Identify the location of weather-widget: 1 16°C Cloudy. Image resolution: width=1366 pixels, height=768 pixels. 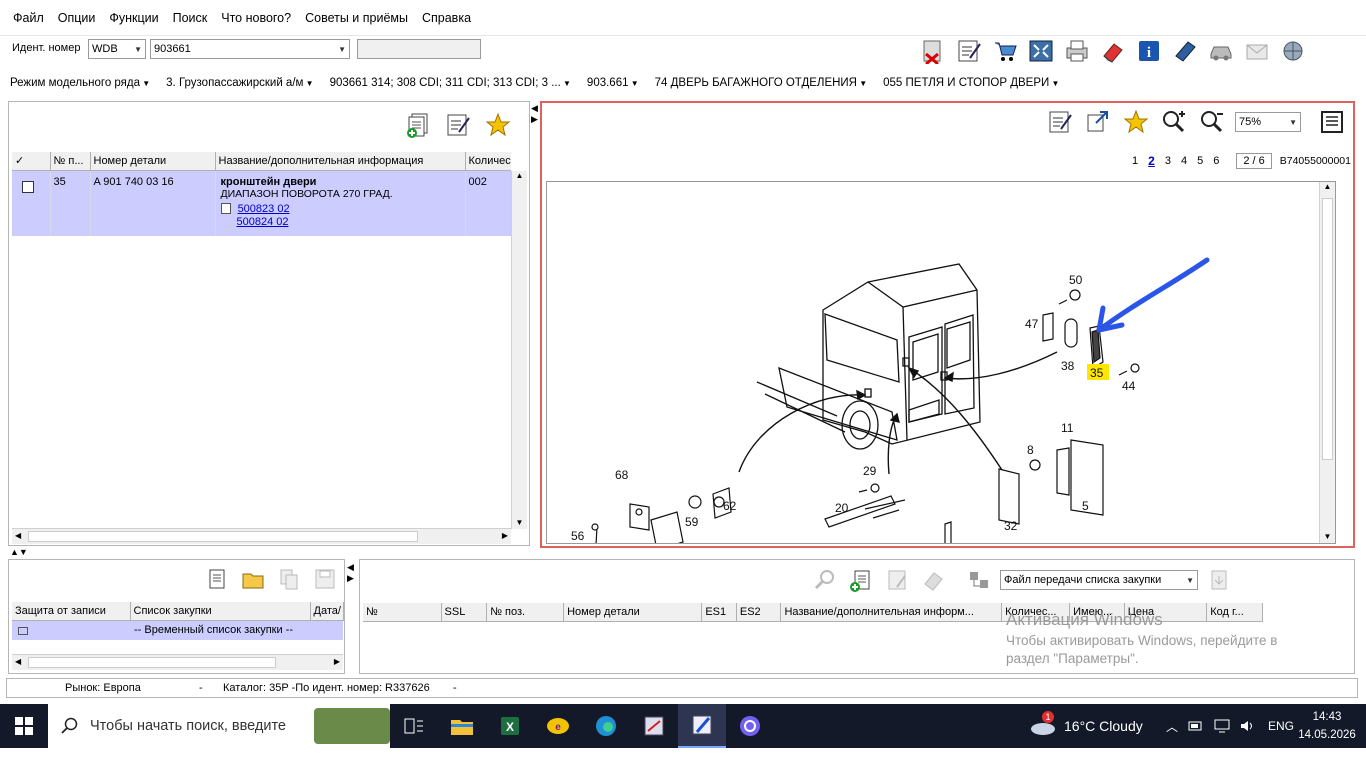
(1086, 726).